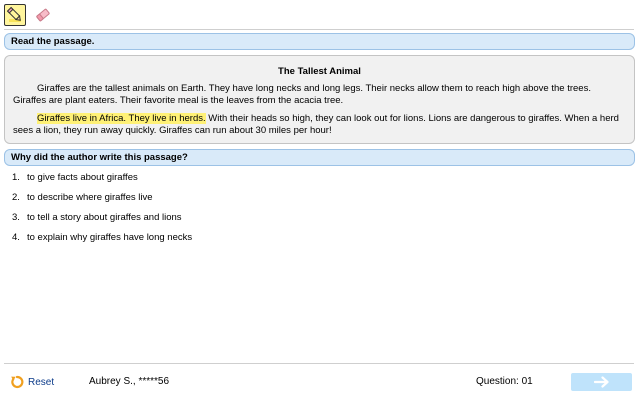  I want to click on passage-title: The Tallest Animal, so click(319, 71).